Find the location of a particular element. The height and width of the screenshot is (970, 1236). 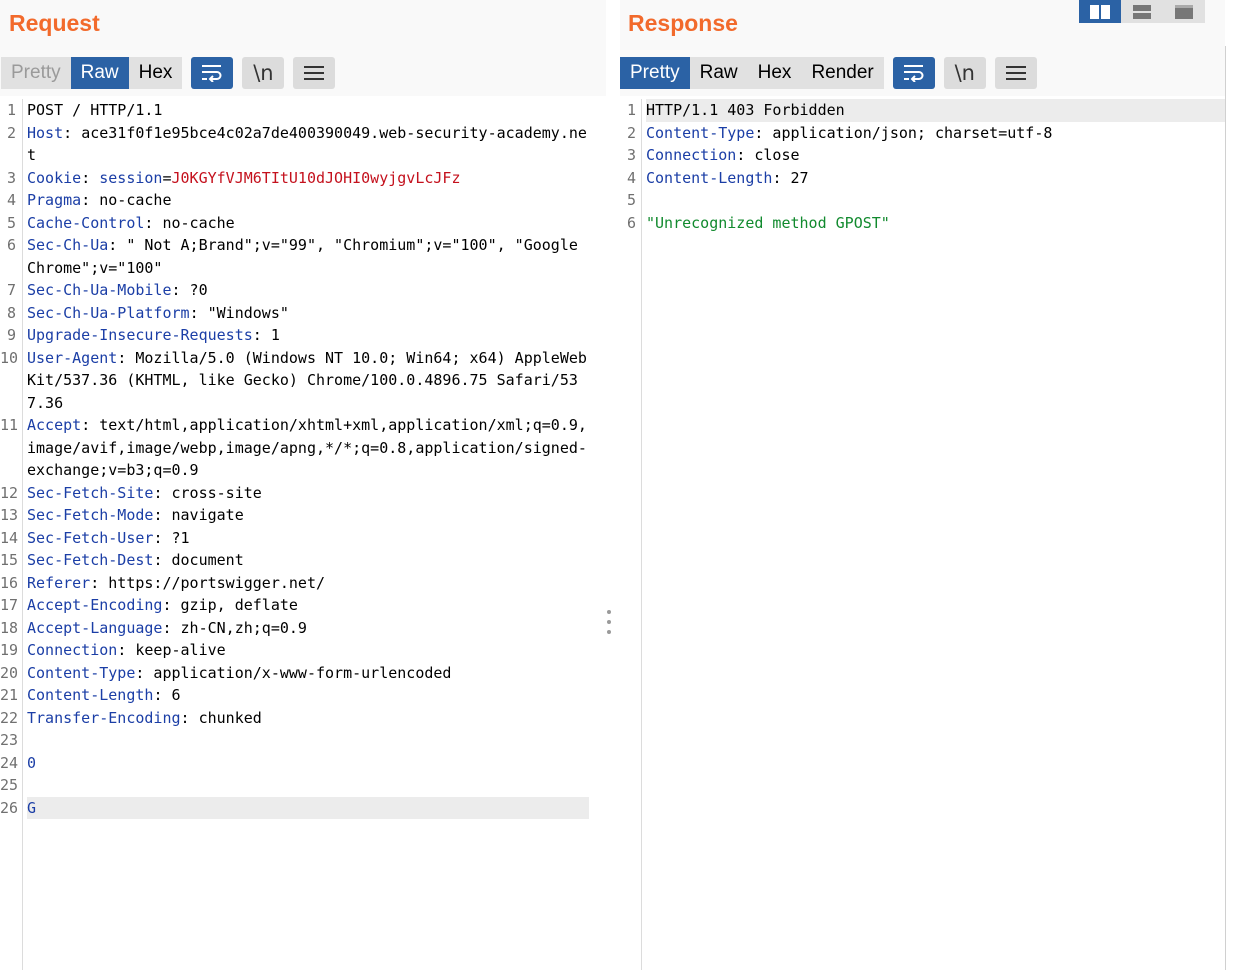

code-line: 15 Sec-Fetch-Dest: document is located at coordinates (303, 560).